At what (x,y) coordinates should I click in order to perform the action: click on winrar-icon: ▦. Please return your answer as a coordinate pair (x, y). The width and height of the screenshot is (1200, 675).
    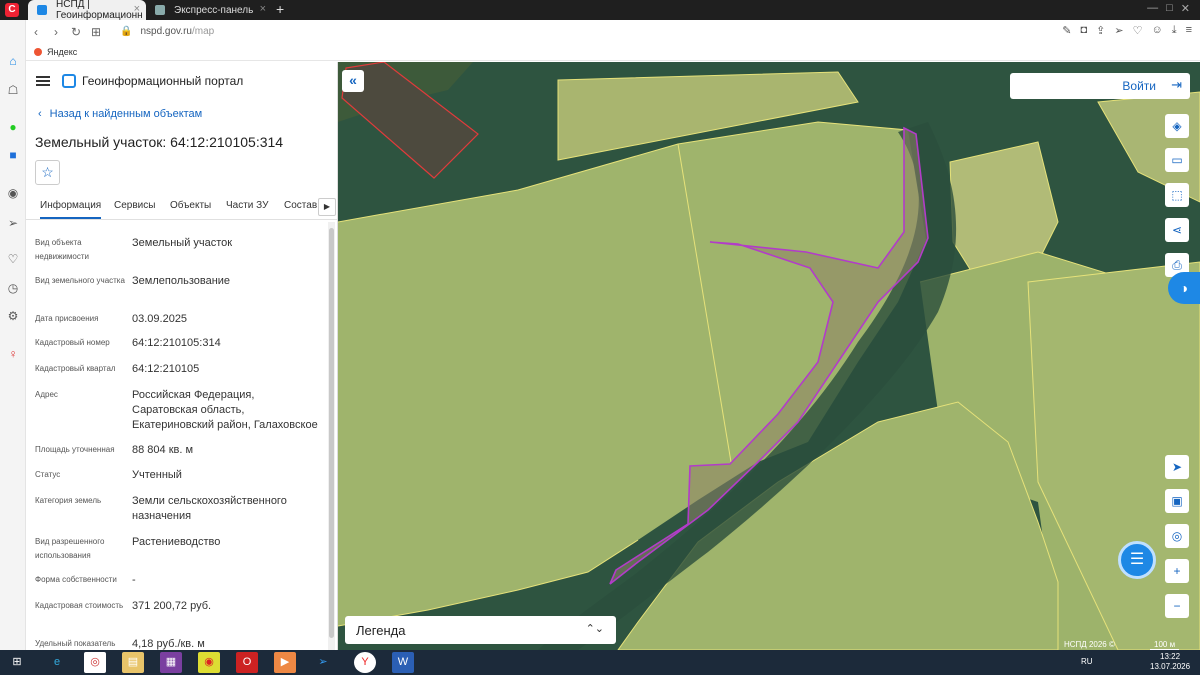
    Looking at the image, I should click on (171, 662).